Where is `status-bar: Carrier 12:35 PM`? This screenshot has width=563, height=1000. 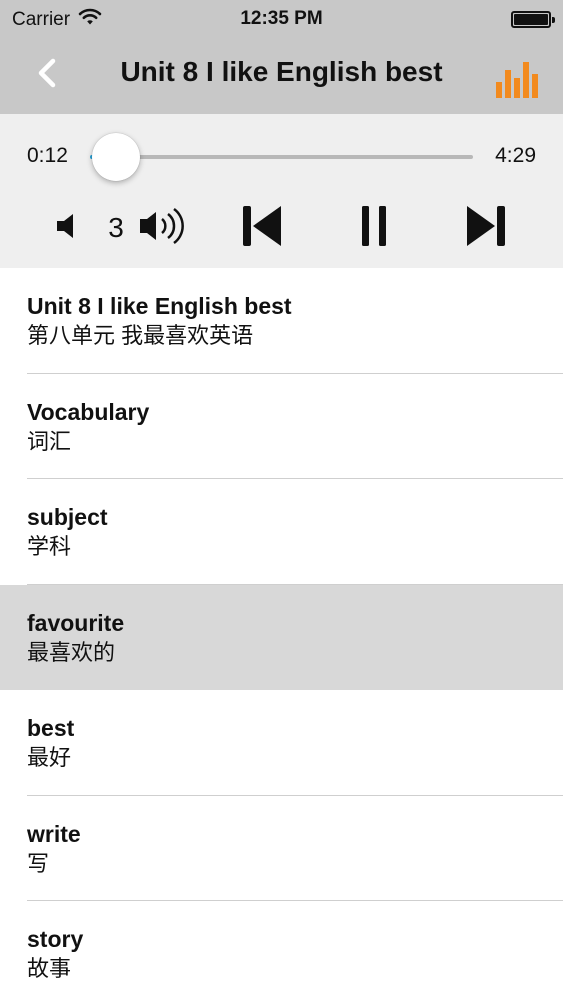 status-bar: Carrier 12:35 PM is located at coordinates (281, 19).